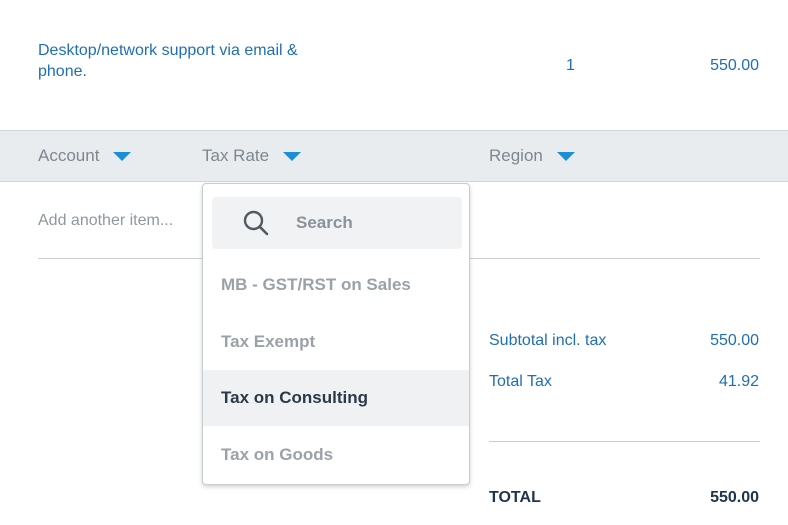  I want to click on tax-option-tax-on-consulting: Tax on Consulting, so click(336, 398).